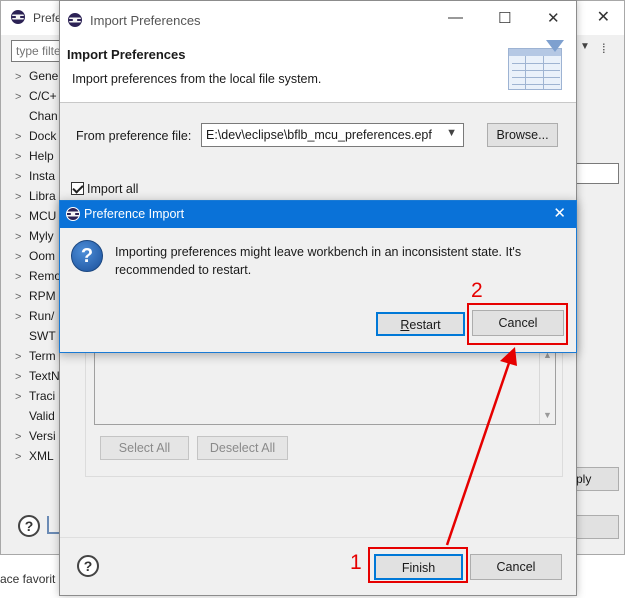  I want to click on tree-item-label: MCU, so click(43, 216).